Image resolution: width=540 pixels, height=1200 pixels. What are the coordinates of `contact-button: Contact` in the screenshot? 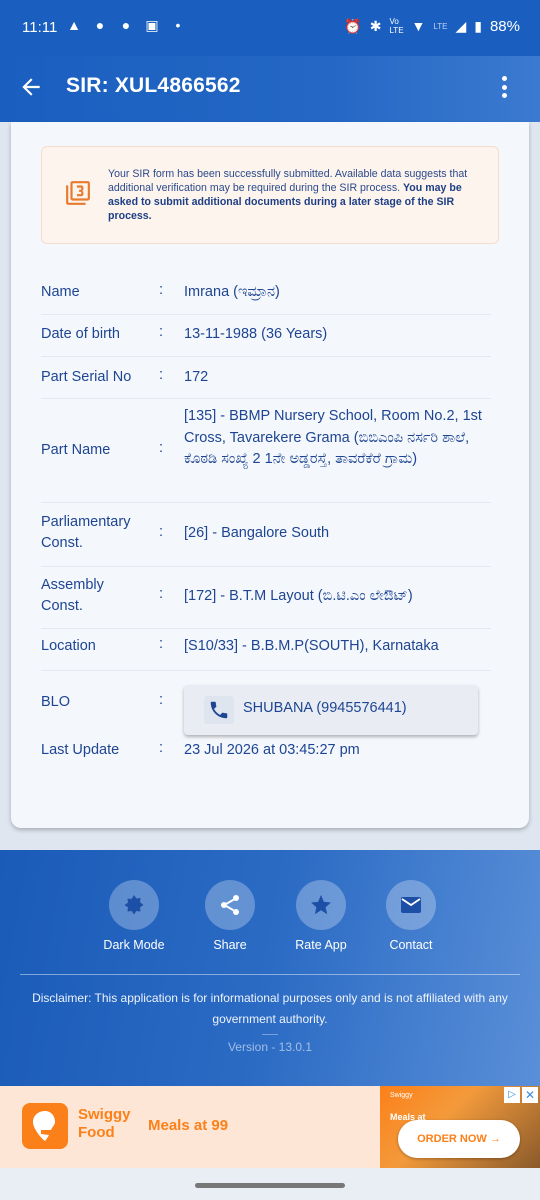 It's located at (411, 916).